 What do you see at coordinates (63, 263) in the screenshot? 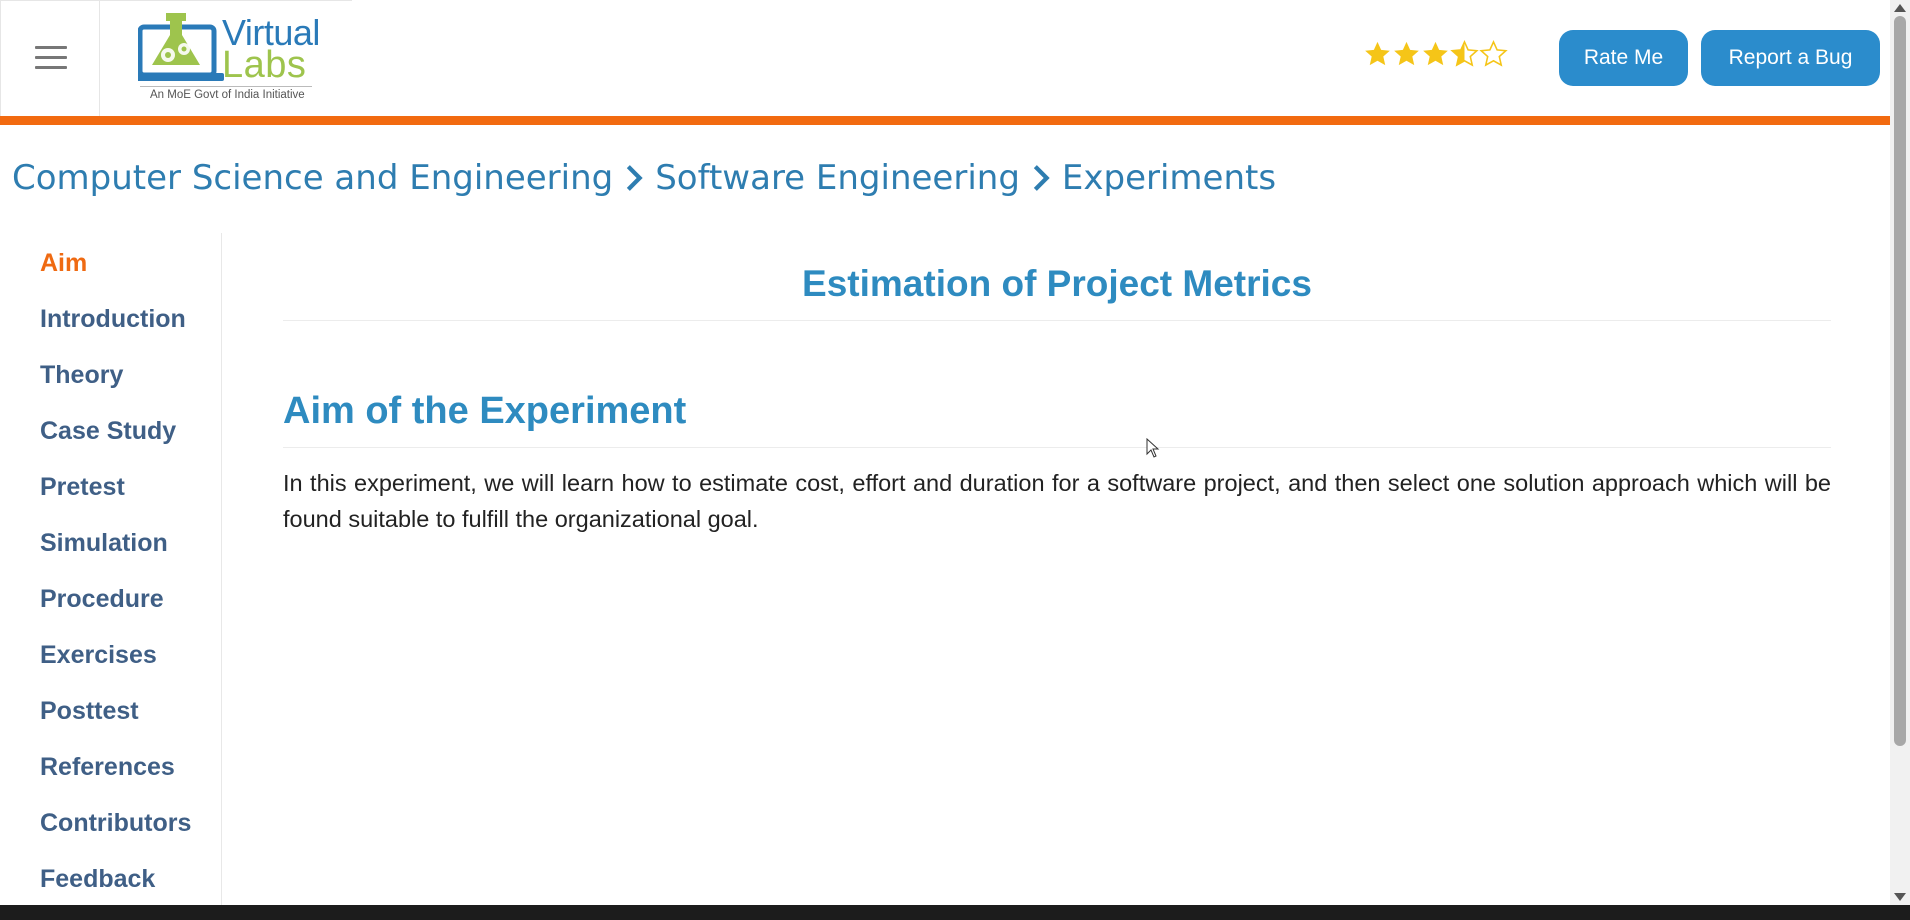
I see `sidebar-item-aim: Aim` at bounding box center [63, 263].